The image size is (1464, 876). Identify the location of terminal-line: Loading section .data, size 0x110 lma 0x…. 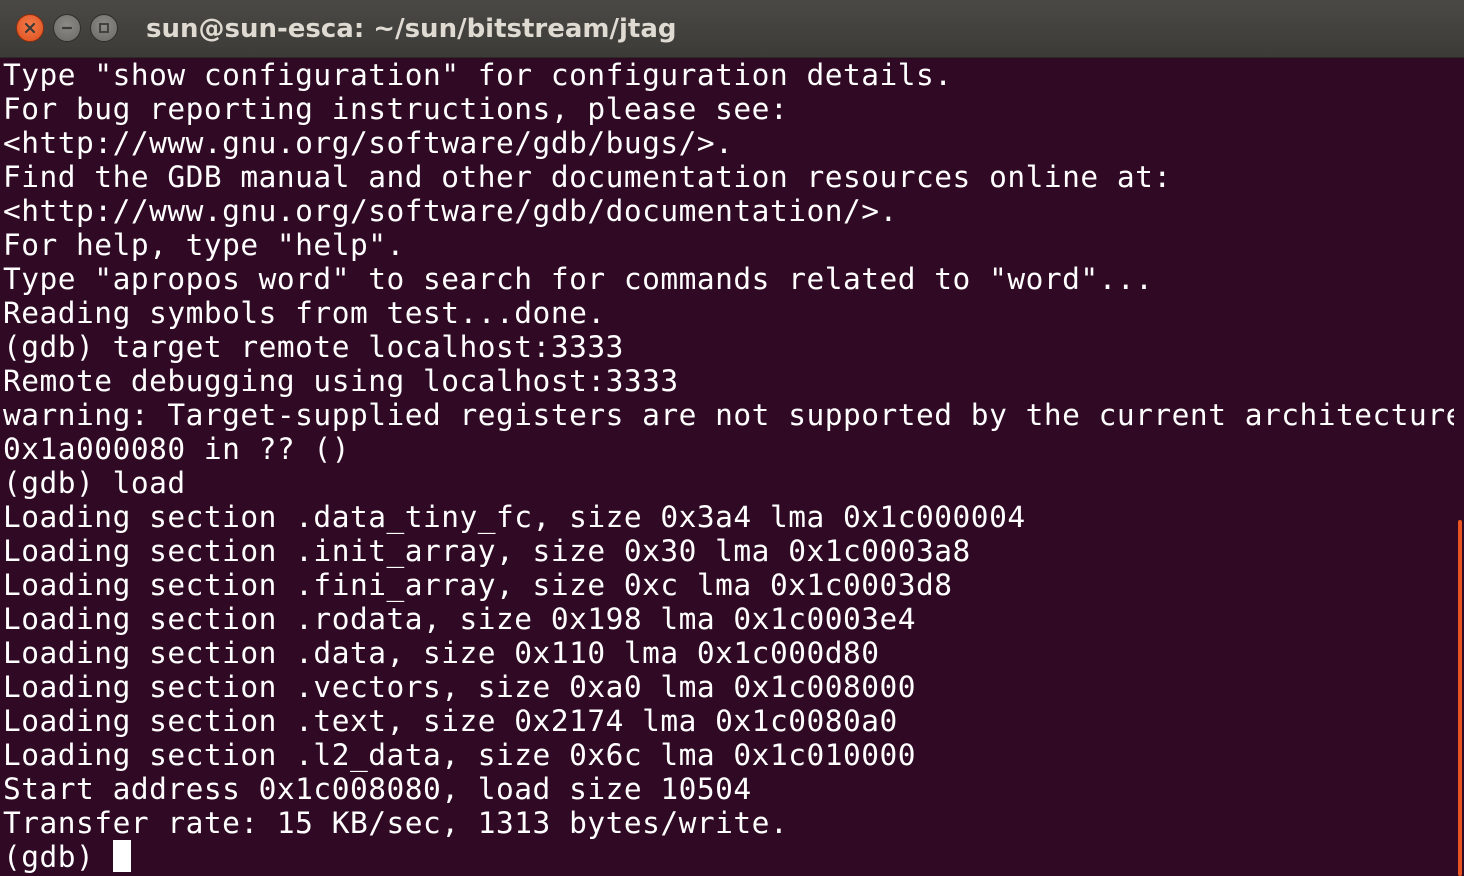
(441, 653).